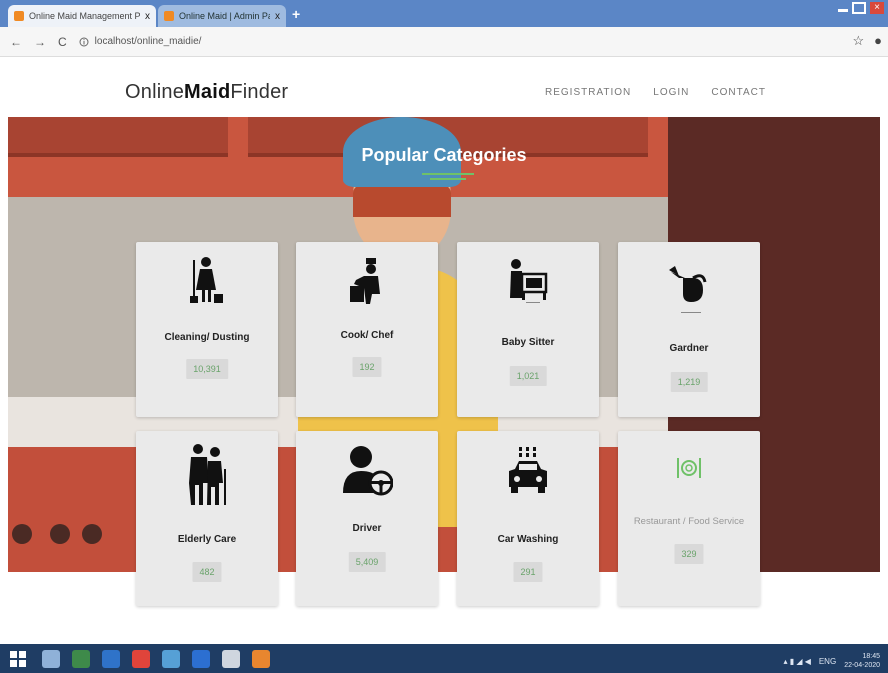 This screenshot has height=673, width=888. I want to click on system-tray: ▴ ▮ ◢ ◀ ENG 18:45 22-04-2020, so click(831, 661).